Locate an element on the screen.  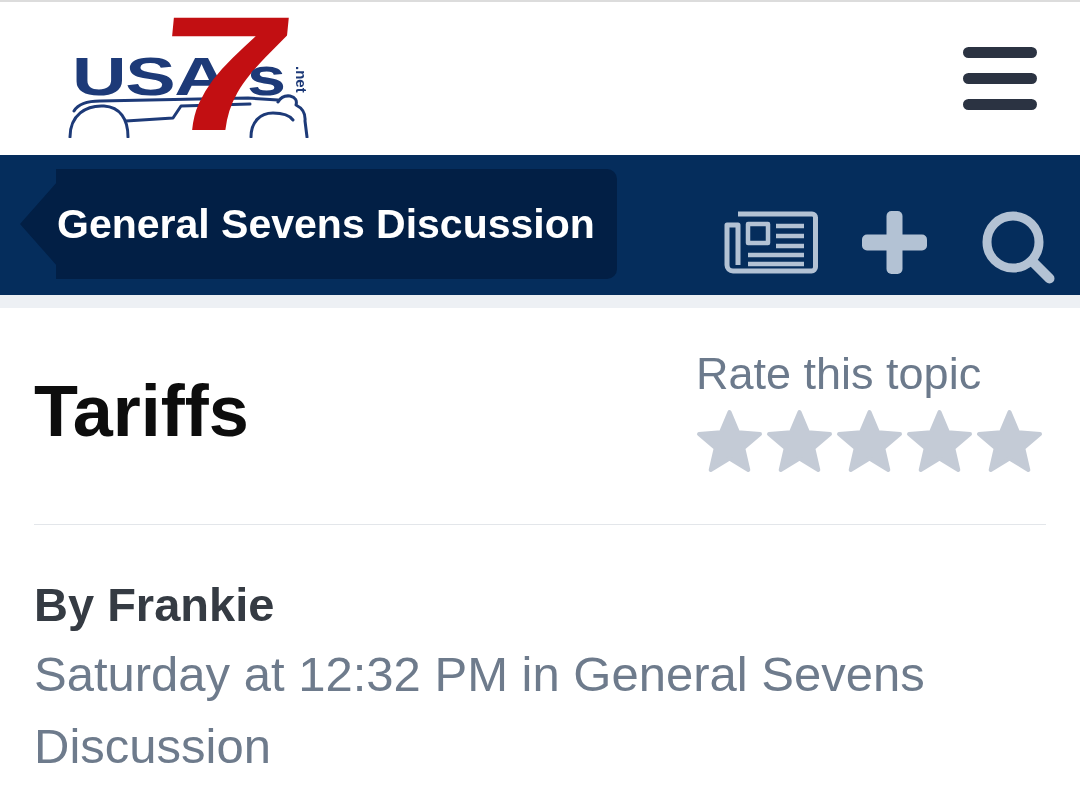
author-name: By Frankie is located at coordinates (155, 605).